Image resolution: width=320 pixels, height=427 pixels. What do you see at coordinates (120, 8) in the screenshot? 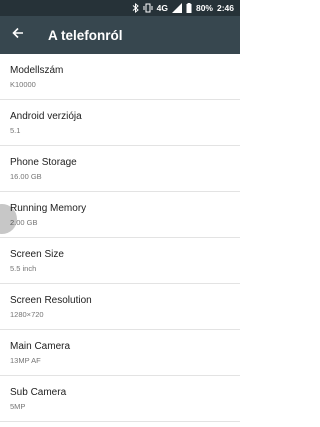
I see `status-bar: 4G 80% 2:46` at bounding box center [120, 8].